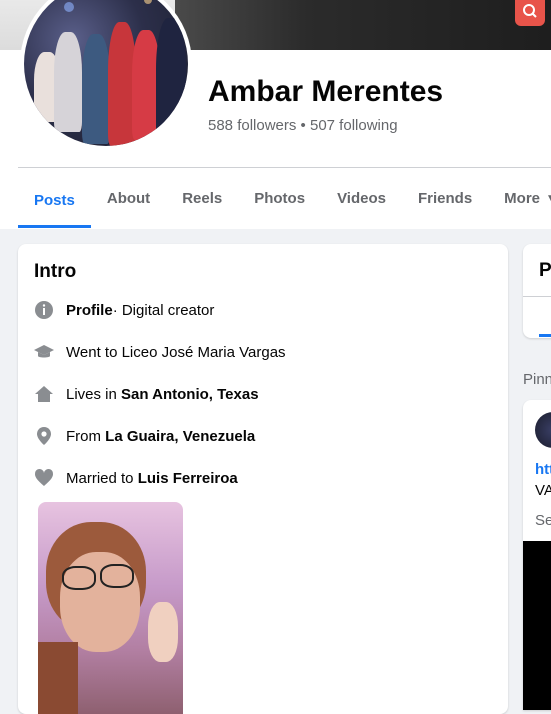  I want to click on graduation-cap-icon, so click(44, 352).